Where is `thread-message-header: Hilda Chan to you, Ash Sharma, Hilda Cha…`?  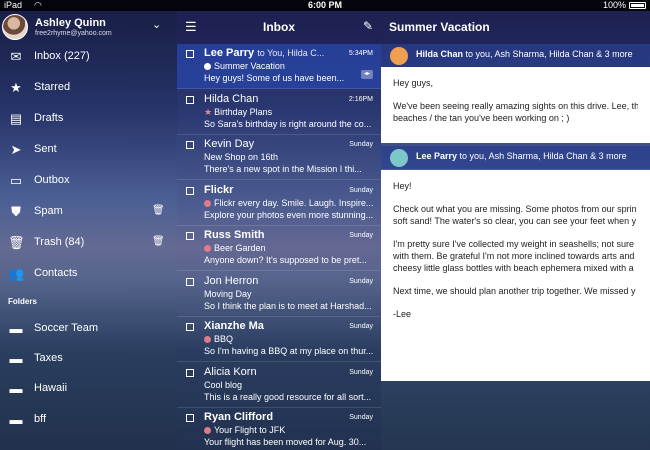 thread-message-header: Hilda Chan to you, Ash Sharma, Hilda Cha… is located at coordinates (515, 55).